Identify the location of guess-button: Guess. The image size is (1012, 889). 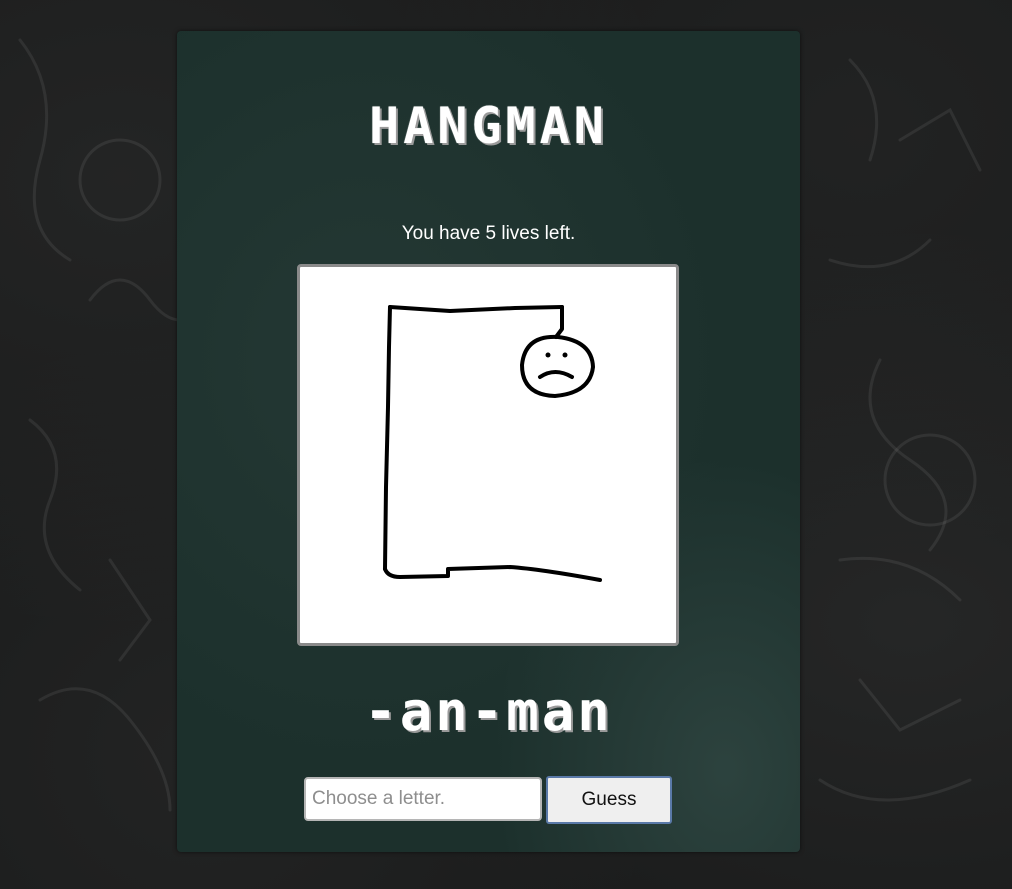
(609, 800).